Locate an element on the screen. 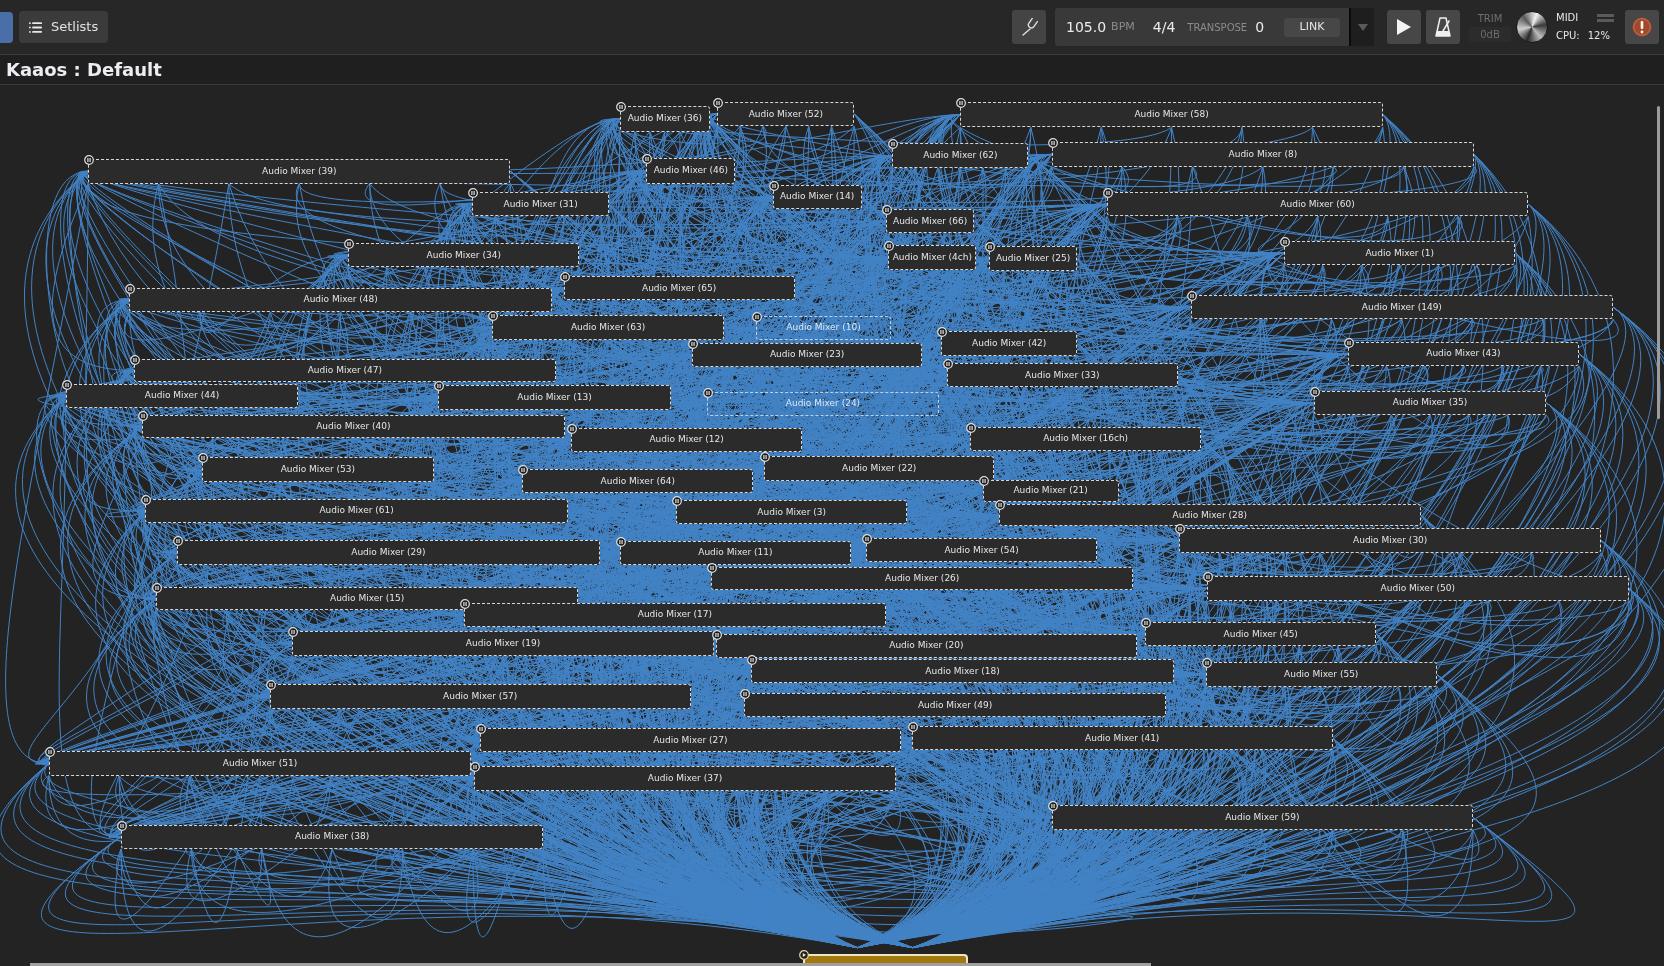 Image resolution: width=1664 pixels, height=966 pixels. mixer-node: Audio Mixer (40) is located at coordinates (353, 426).